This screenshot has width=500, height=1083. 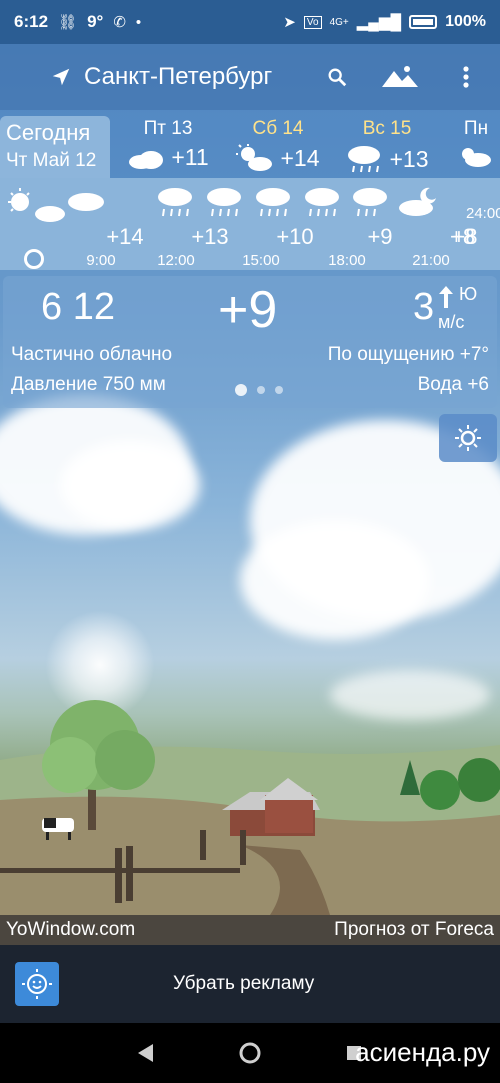 What do you see at coordinates (431, 260) in the screenshot?
I see `hour-label: 21:00` at bounding box center [431, 260].